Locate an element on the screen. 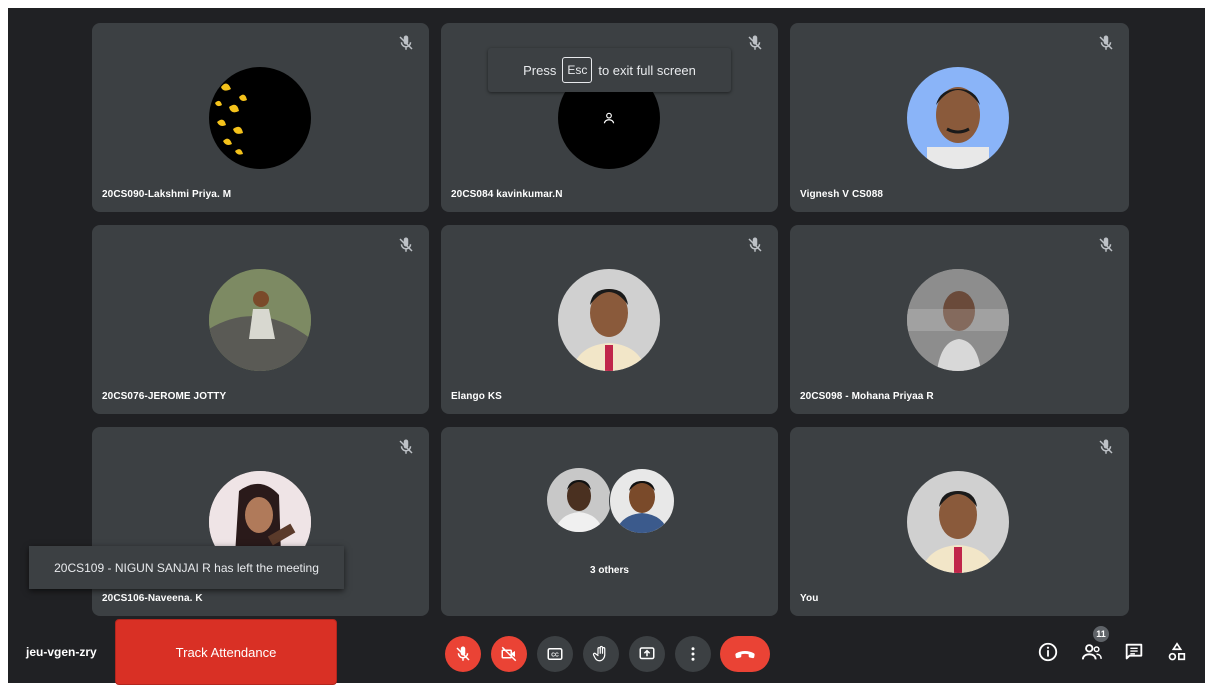  svg-text: CC is located at coordinates (555, 655).